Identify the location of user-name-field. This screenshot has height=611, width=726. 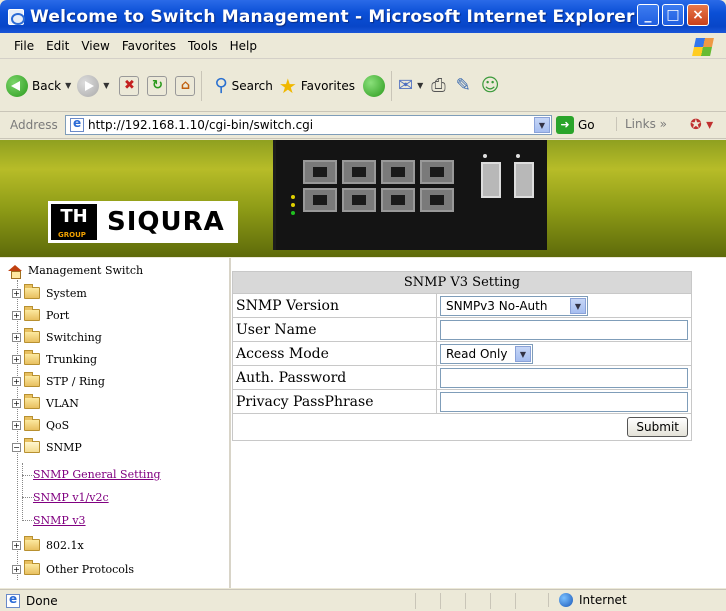
(564, 329).